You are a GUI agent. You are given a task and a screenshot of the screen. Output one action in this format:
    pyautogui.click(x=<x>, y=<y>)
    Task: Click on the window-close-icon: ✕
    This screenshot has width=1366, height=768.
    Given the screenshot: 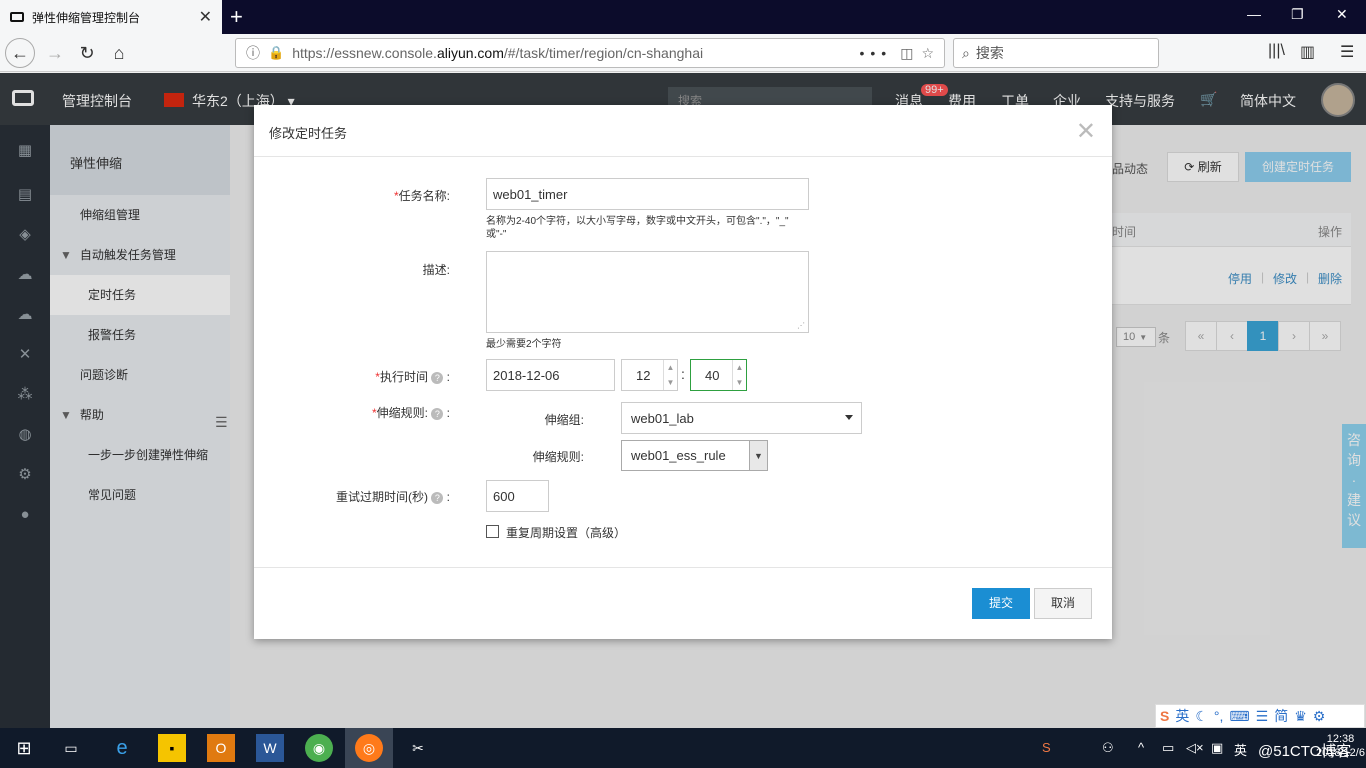 What is the action you would take?
    pyautogui.click(x=1342, y=14)
    